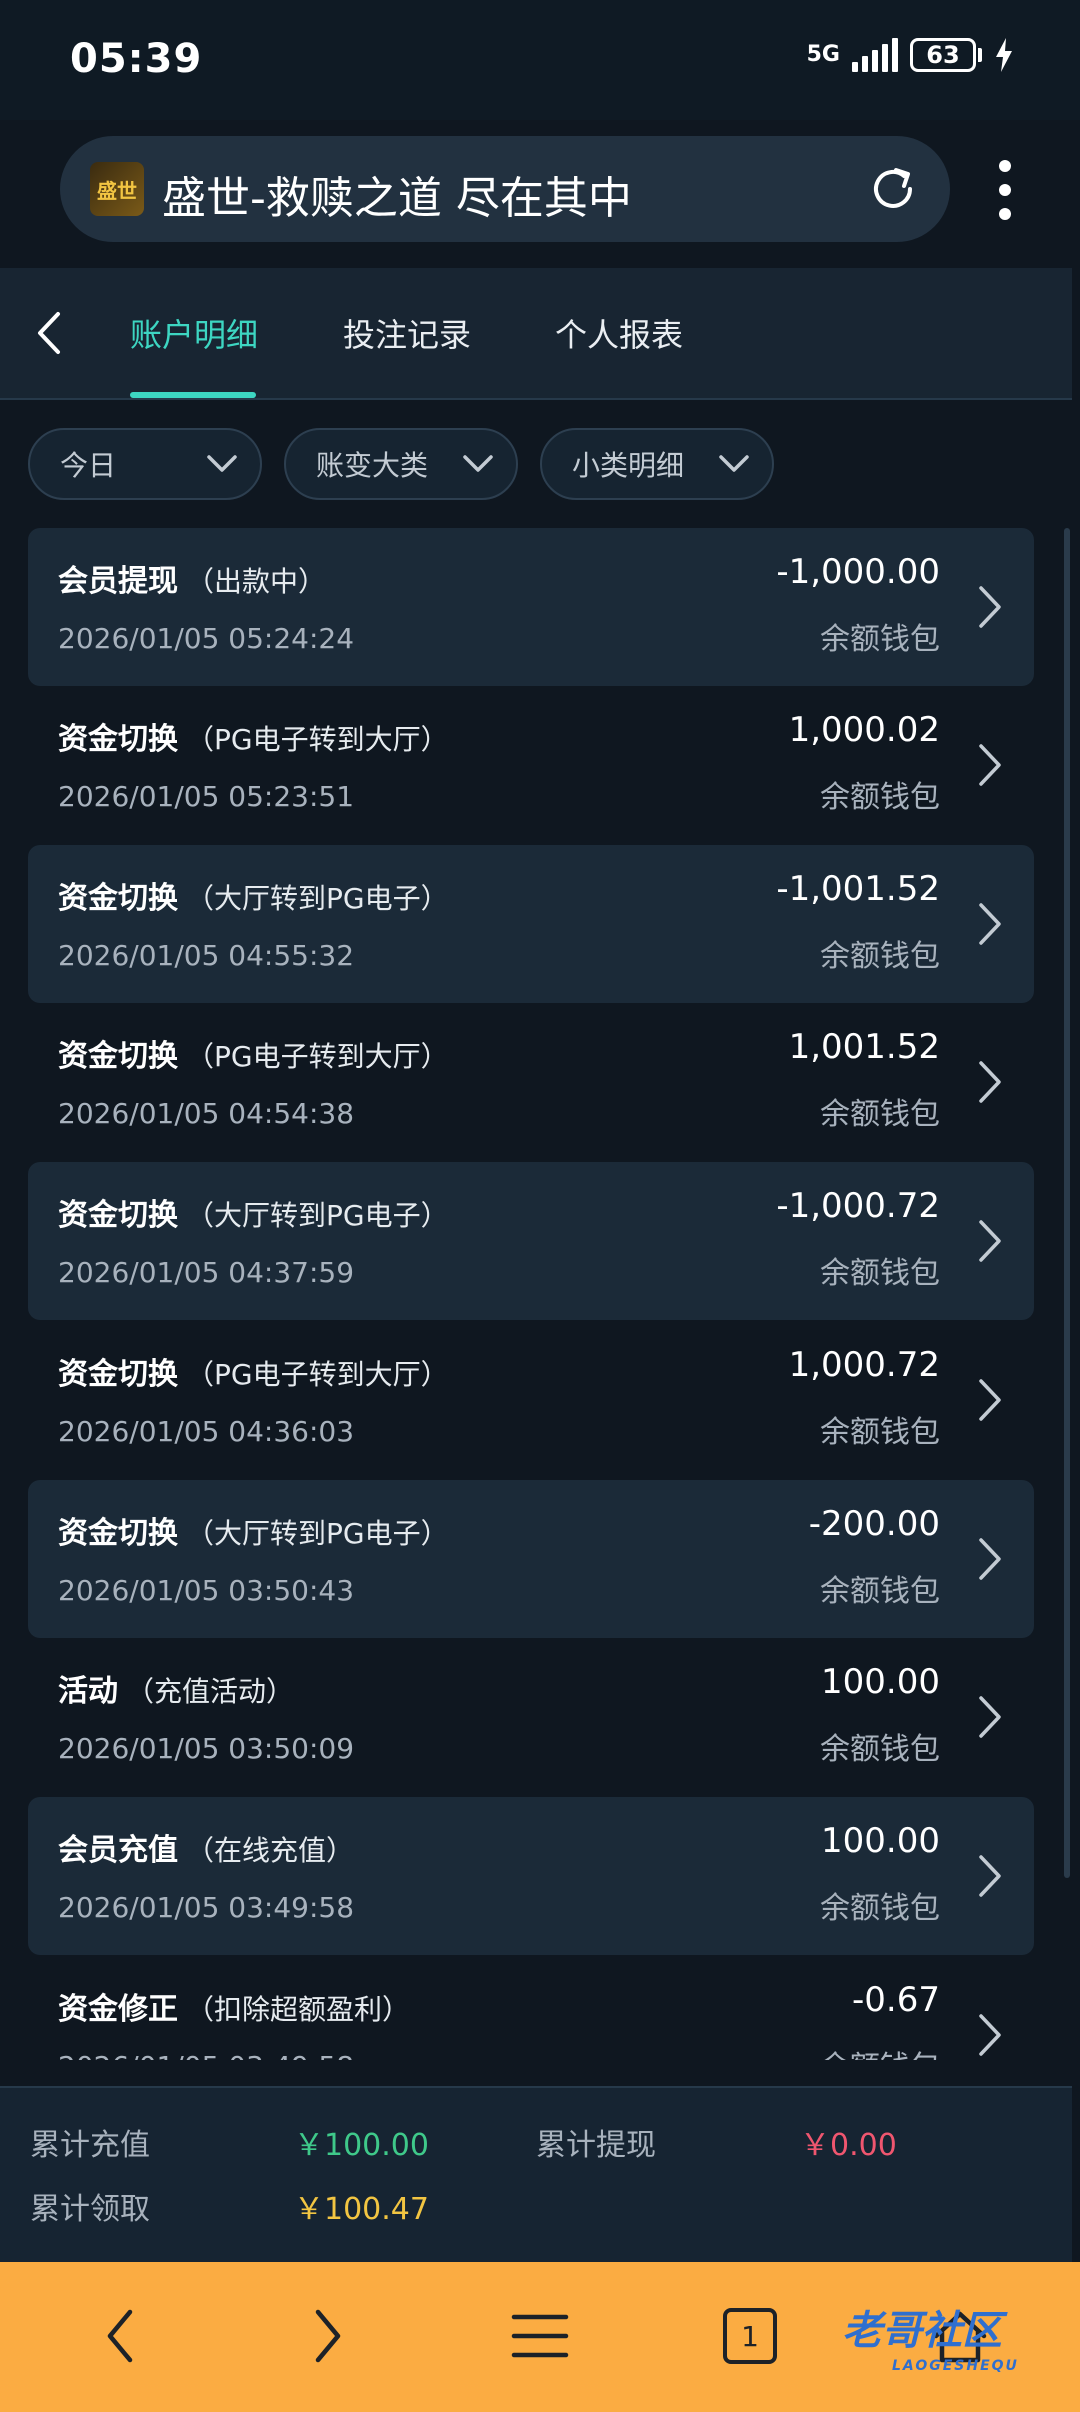  I want to click on transaction-time: 2026/01/05 03:50:09, so click(206, 1748).